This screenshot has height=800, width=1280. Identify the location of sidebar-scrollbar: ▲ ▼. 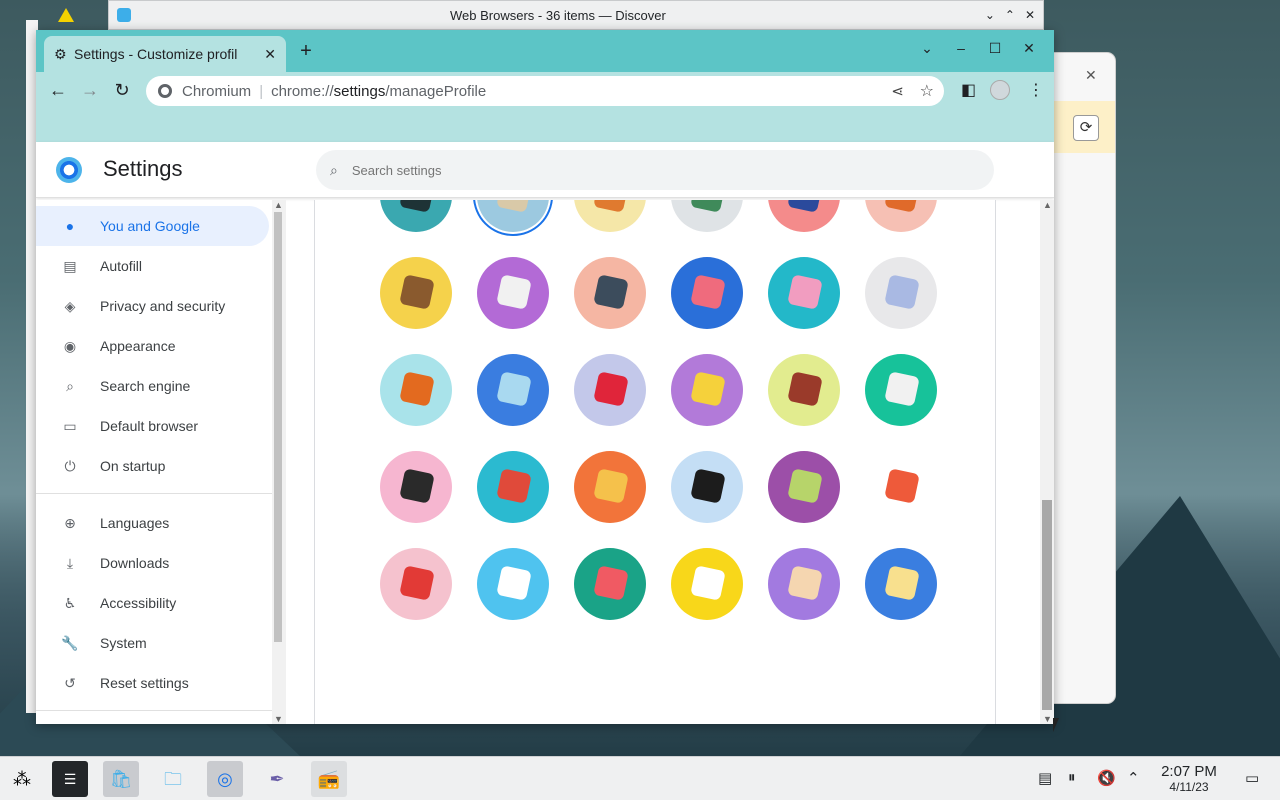
(279, 462).